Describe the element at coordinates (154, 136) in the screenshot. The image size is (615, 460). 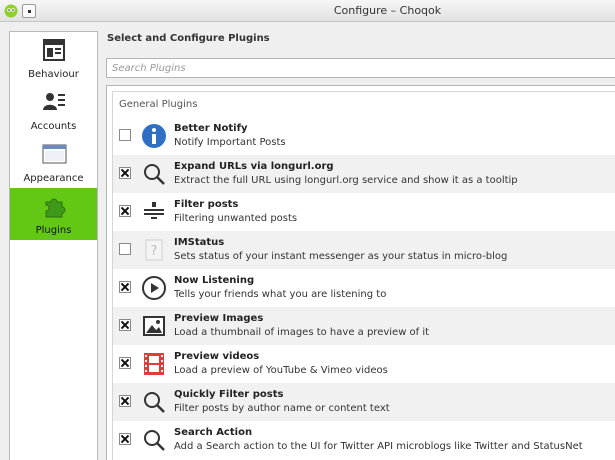
I see `info-icon` at that location.